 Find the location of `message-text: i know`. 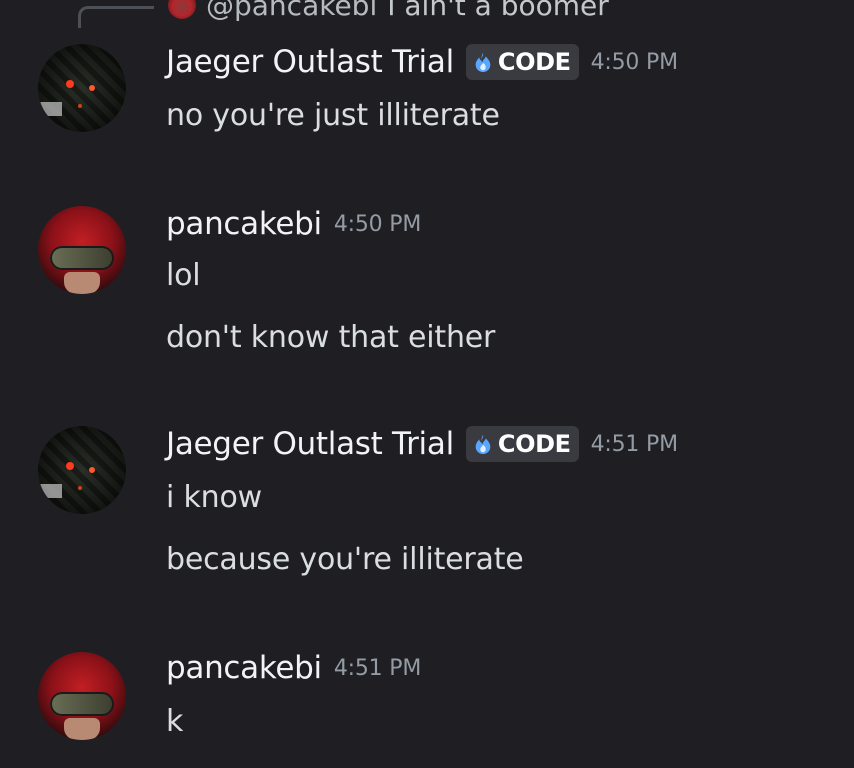

message-text: i know is located at coordinates (214, 497).